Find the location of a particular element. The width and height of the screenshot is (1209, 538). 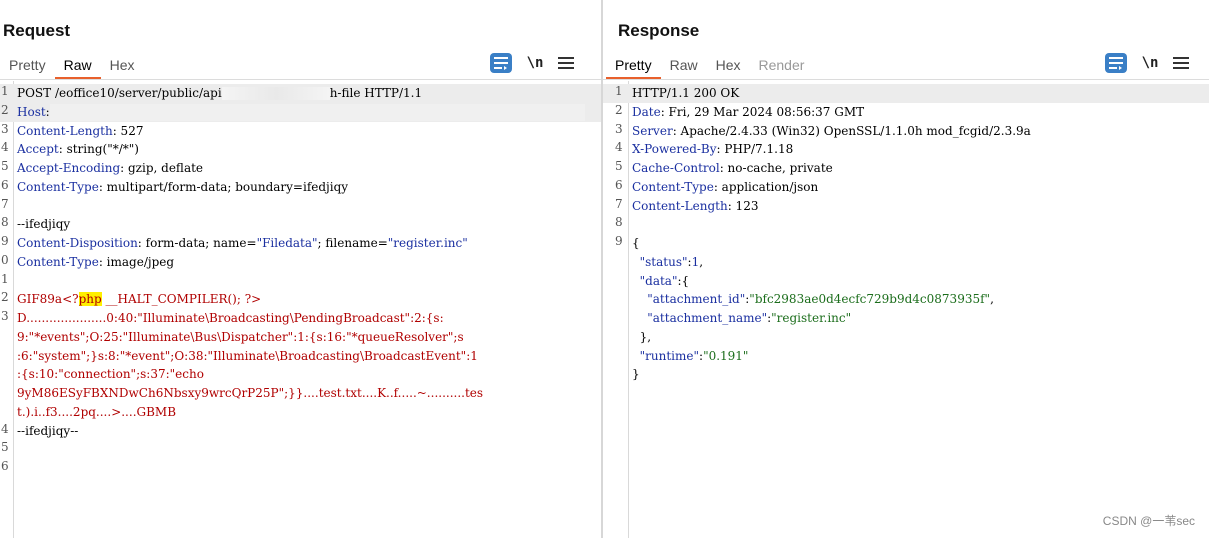

header-key: Accept is located at coordinates (38, 149).